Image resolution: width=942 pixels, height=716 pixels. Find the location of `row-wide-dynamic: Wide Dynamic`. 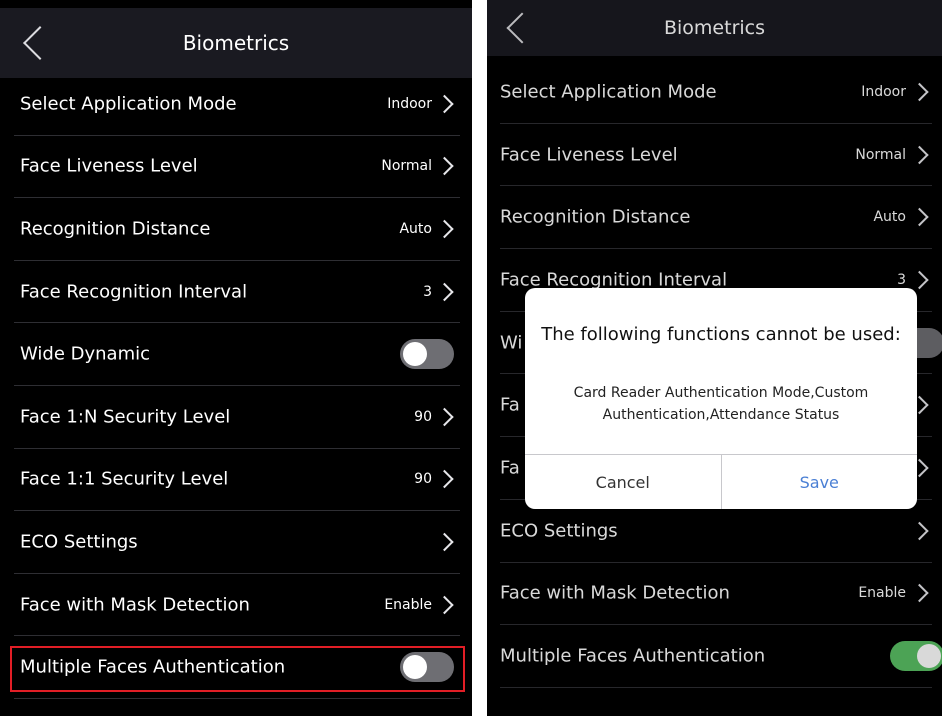

row-wide-dynamic: Wide Dynamic is located at coordinates (237, 354).